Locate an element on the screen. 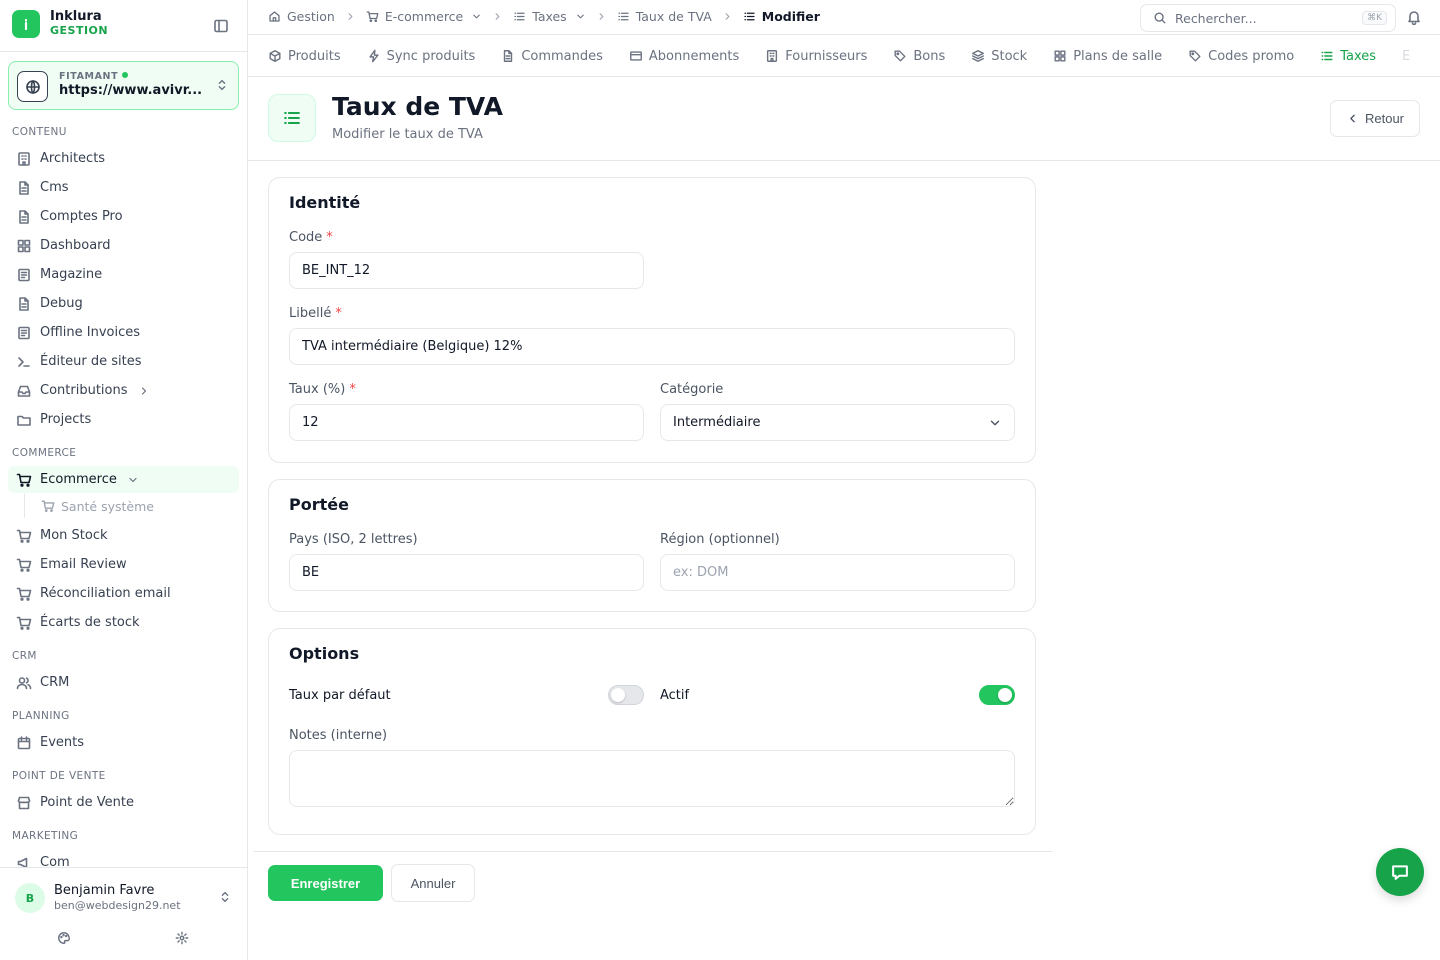  message-icon is located at coordinates (1400, 872).